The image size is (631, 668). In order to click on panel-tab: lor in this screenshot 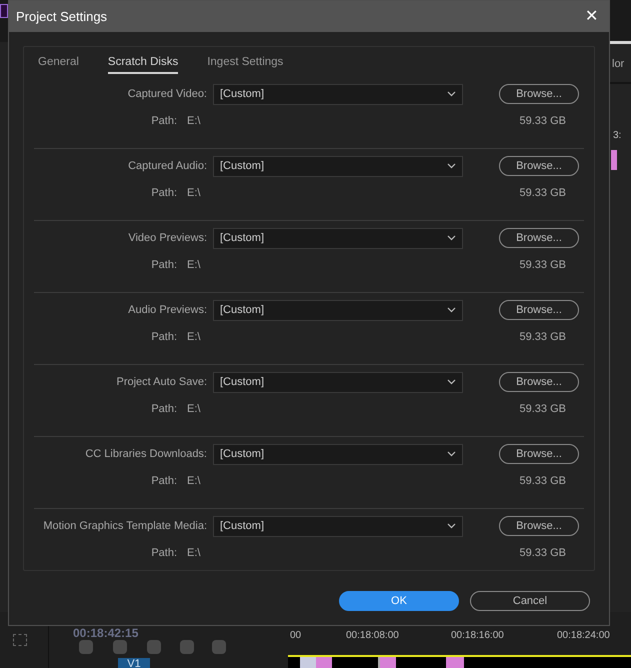, I will do `click(618, 64)`.